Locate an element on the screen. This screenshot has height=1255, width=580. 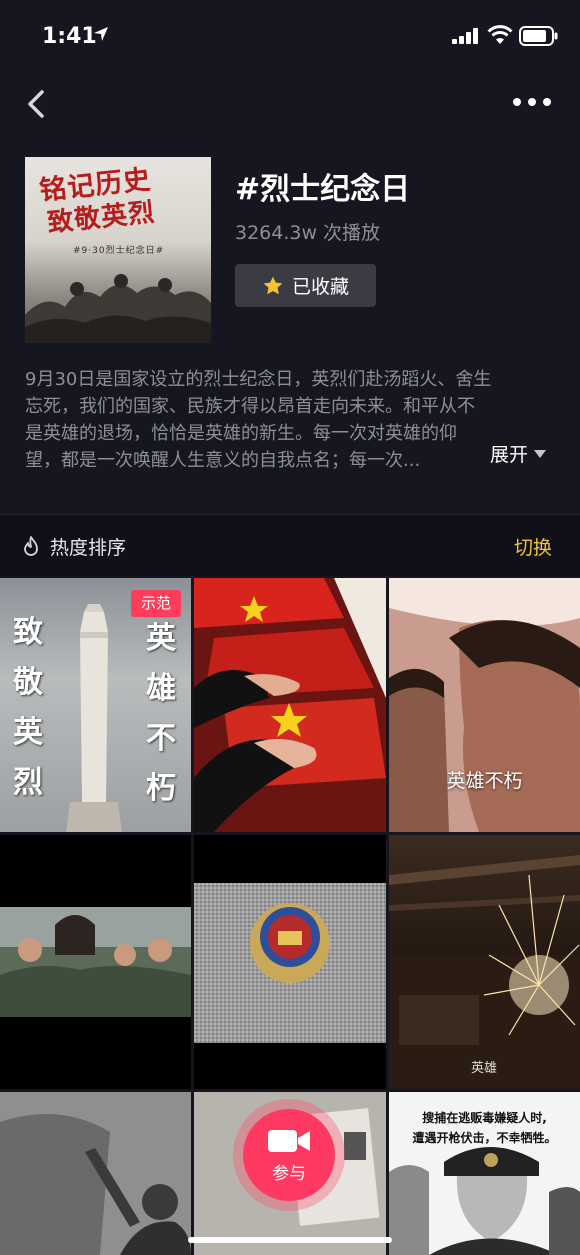
play-count: 3264.3w 次播放 is located at coordinates (307, 231).